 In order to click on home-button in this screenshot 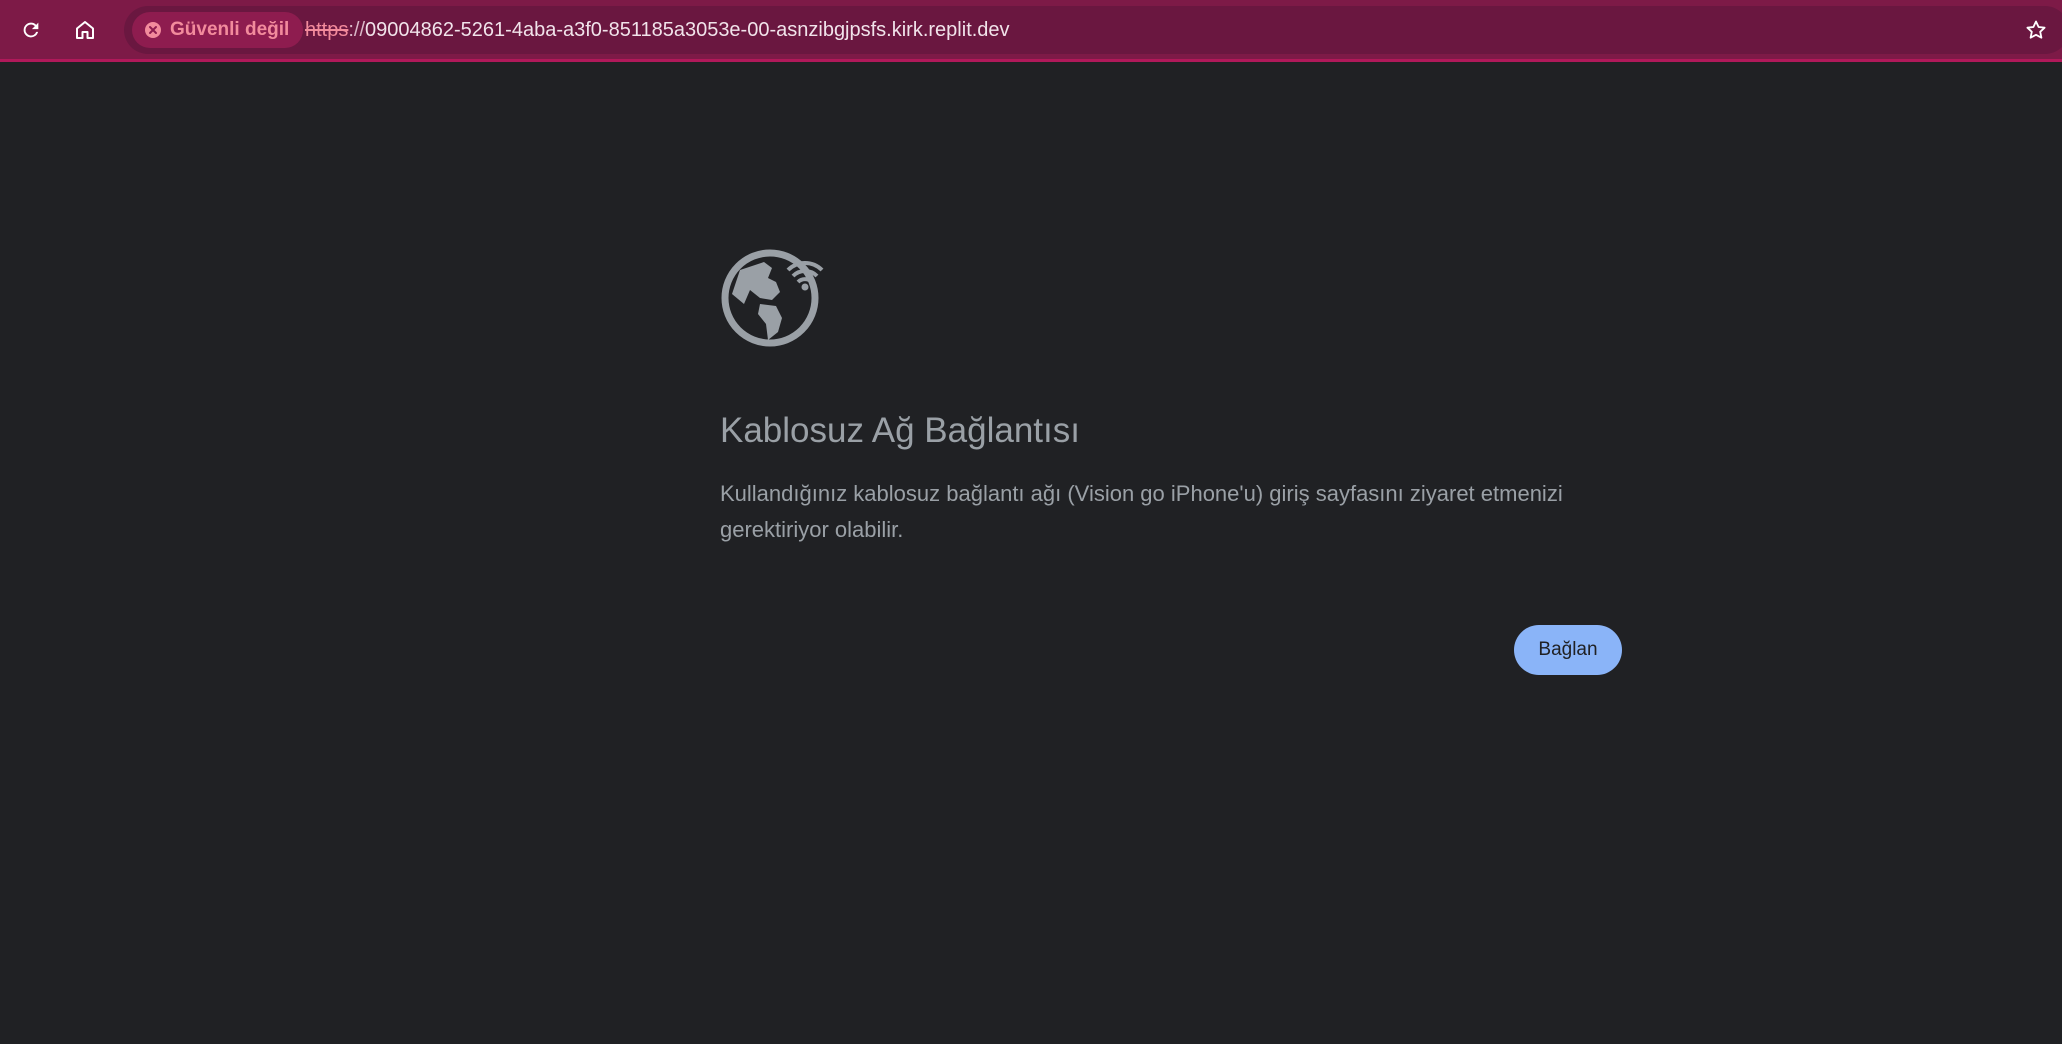, I will do `click(85, 30)`.